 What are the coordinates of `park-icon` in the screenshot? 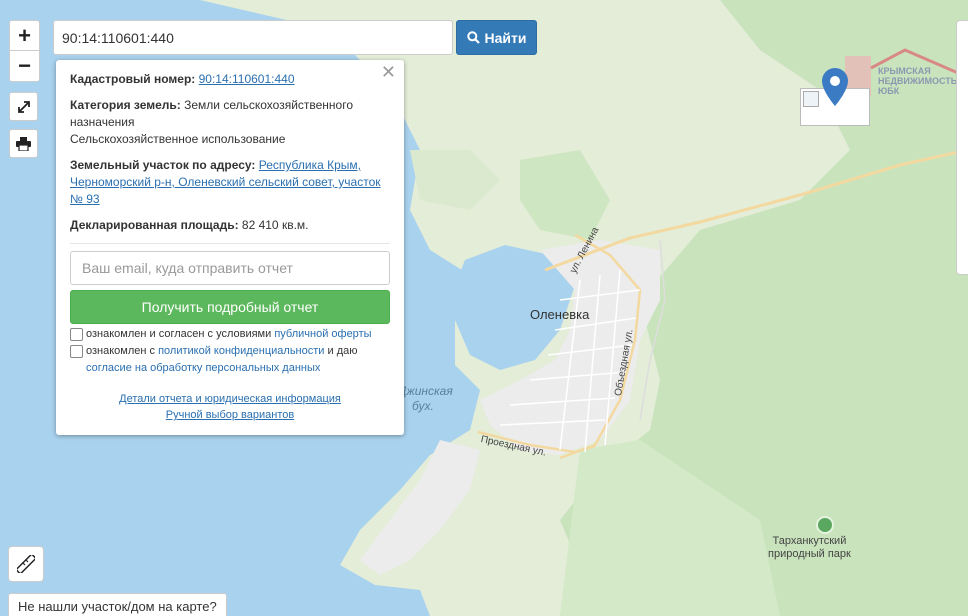 It's located at (825, 525).